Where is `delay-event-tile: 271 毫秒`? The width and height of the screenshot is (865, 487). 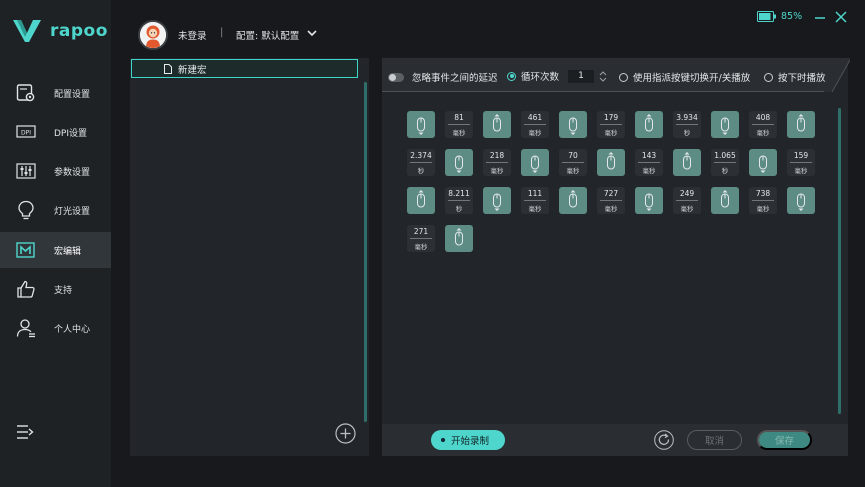
delay-event-tile: 271 毫秒 is located at coordinates (421, 238).